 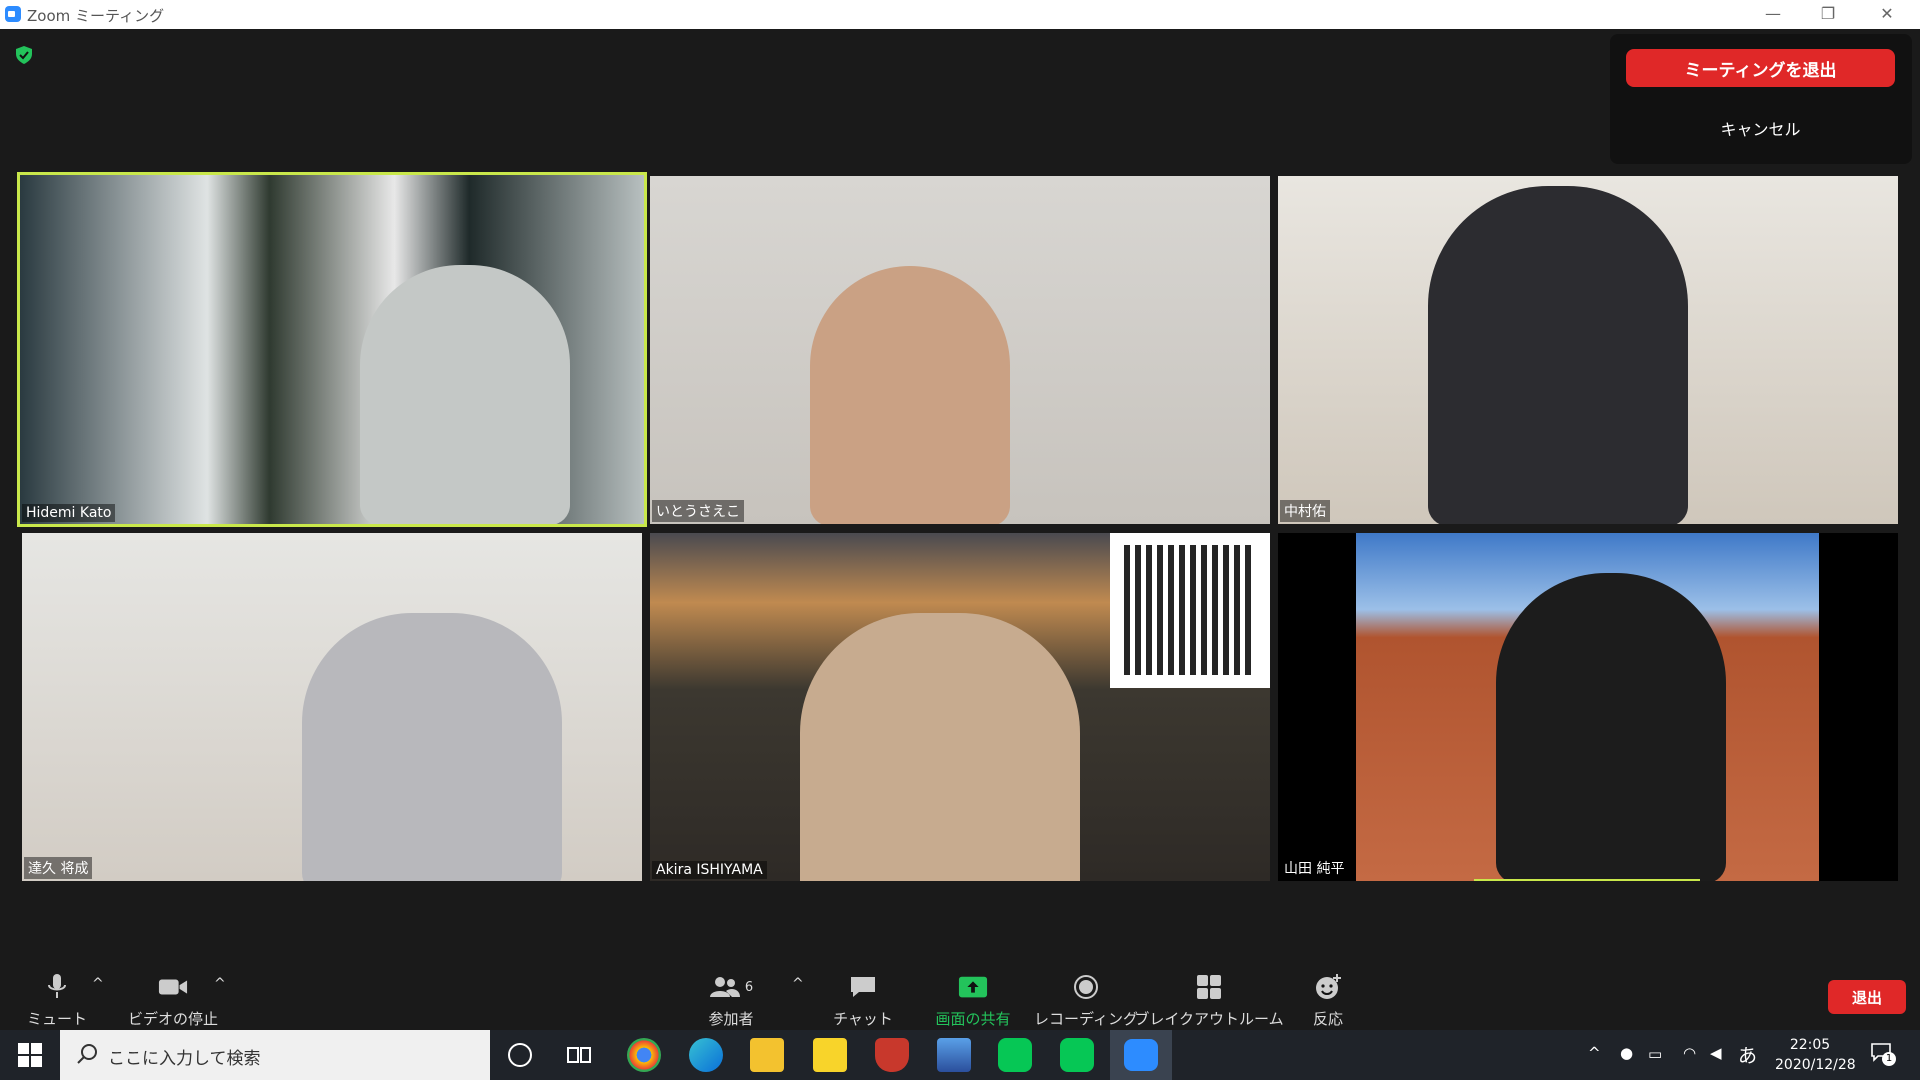 What do you see at coordinates (709, 870) in the screenshot?
I see `participant-name: Akira ISHIYAMA` at bounding box center [709, 870].